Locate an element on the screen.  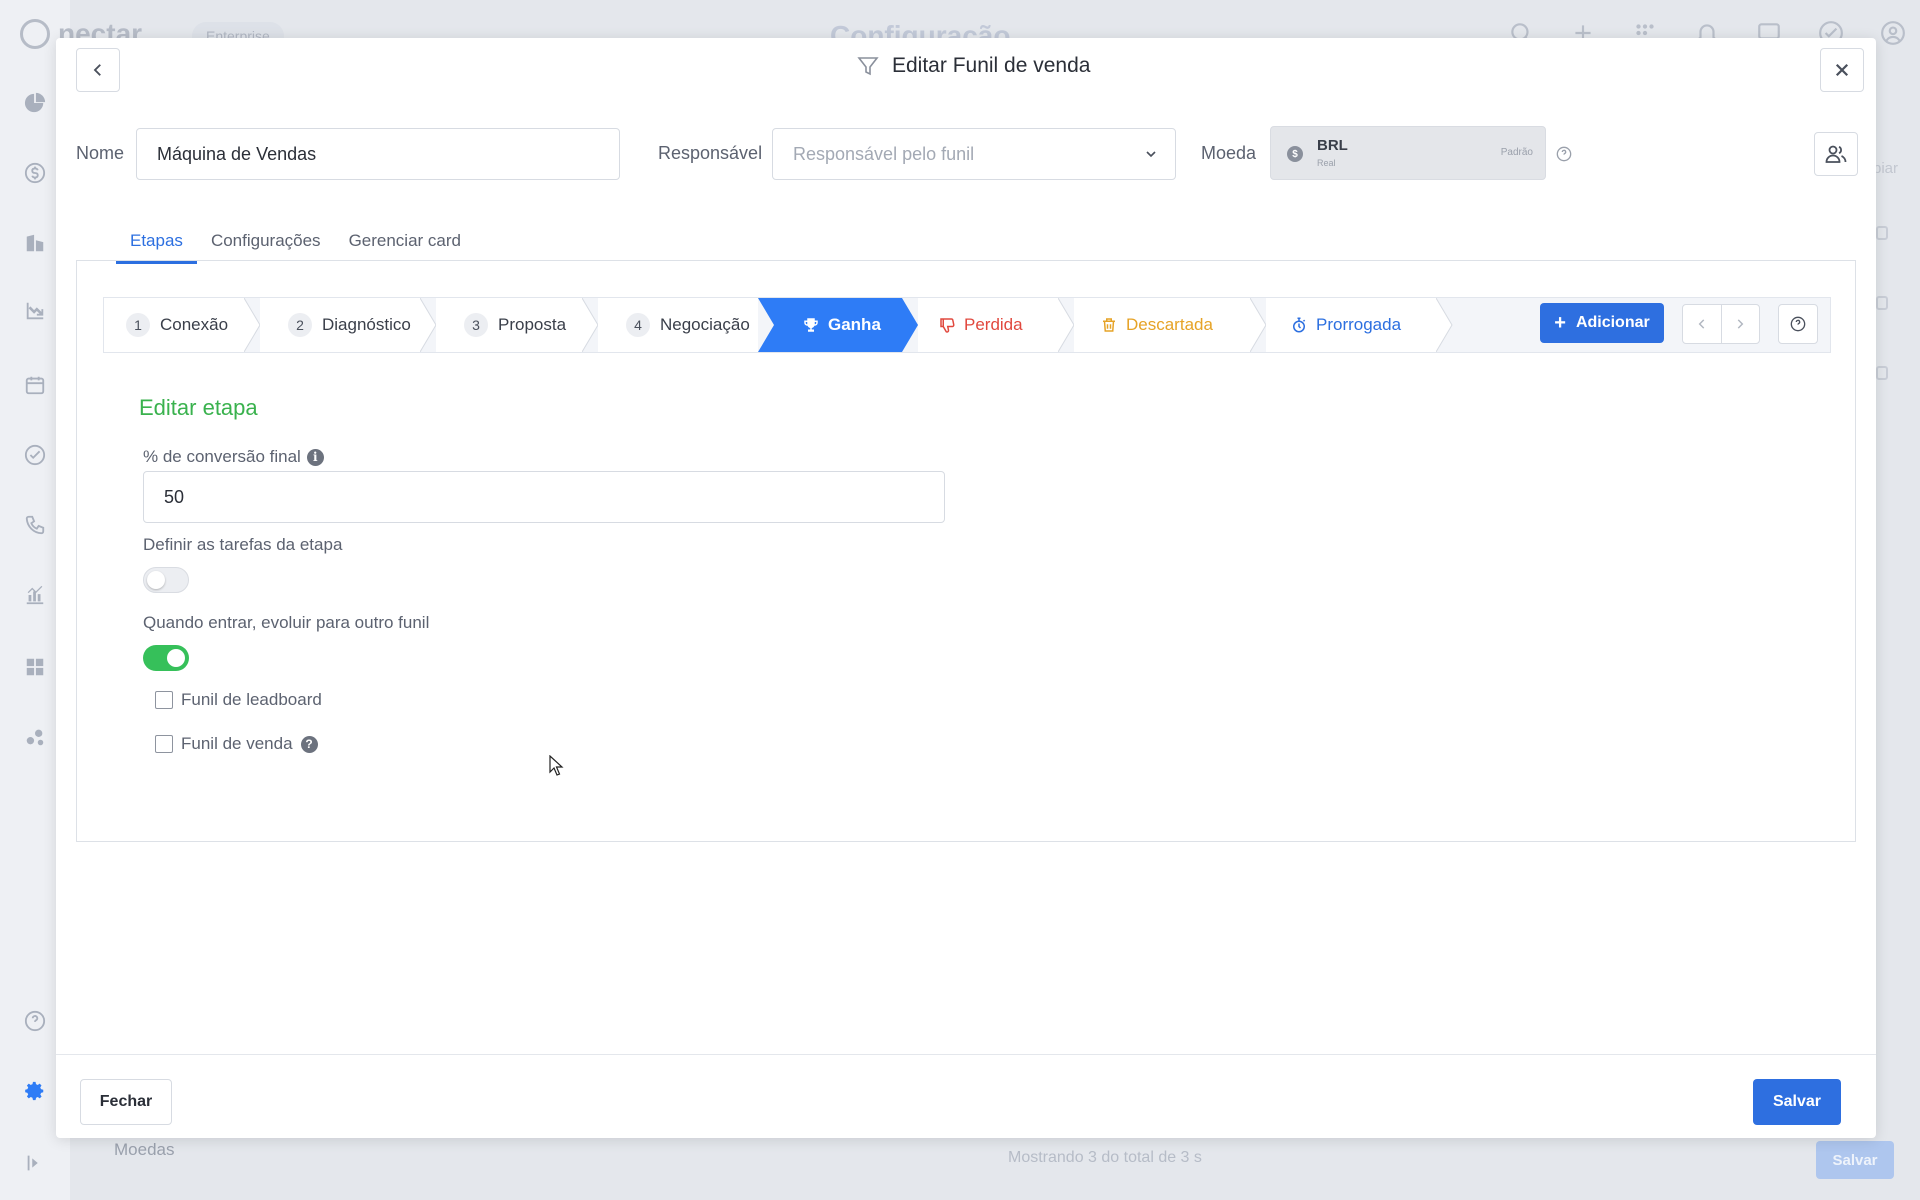
owner-label: Responsável is located at coordinates (710, 153).